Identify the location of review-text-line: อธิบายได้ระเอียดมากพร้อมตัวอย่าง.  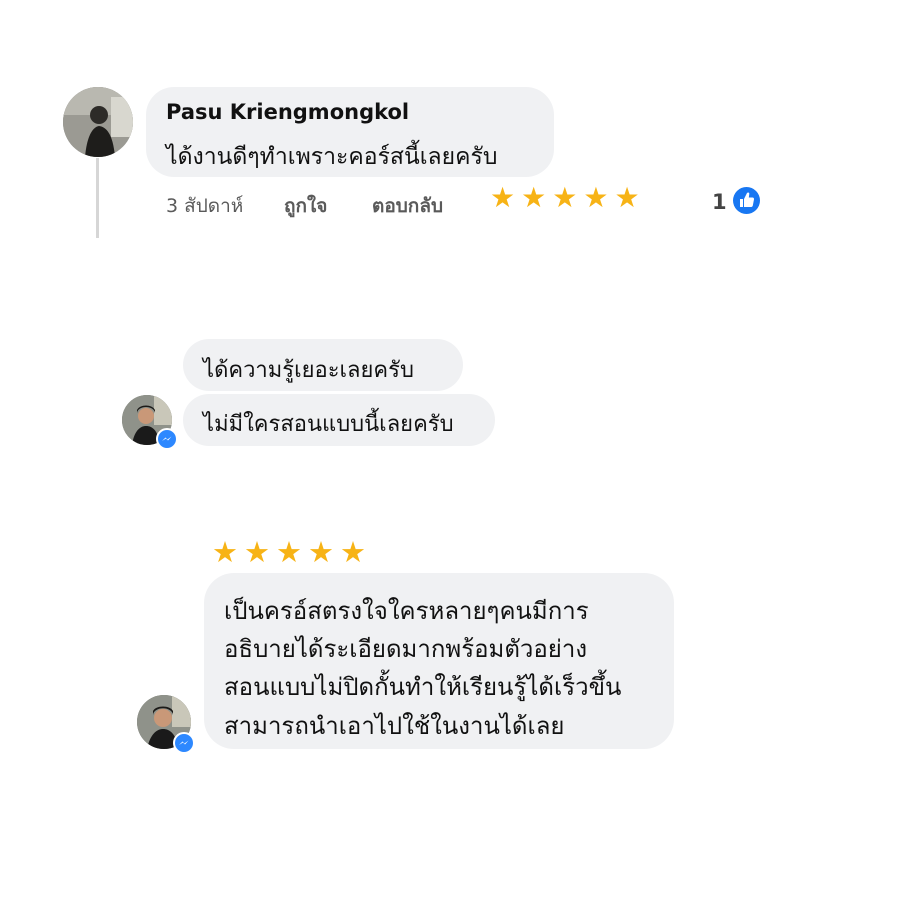
(406, 649).